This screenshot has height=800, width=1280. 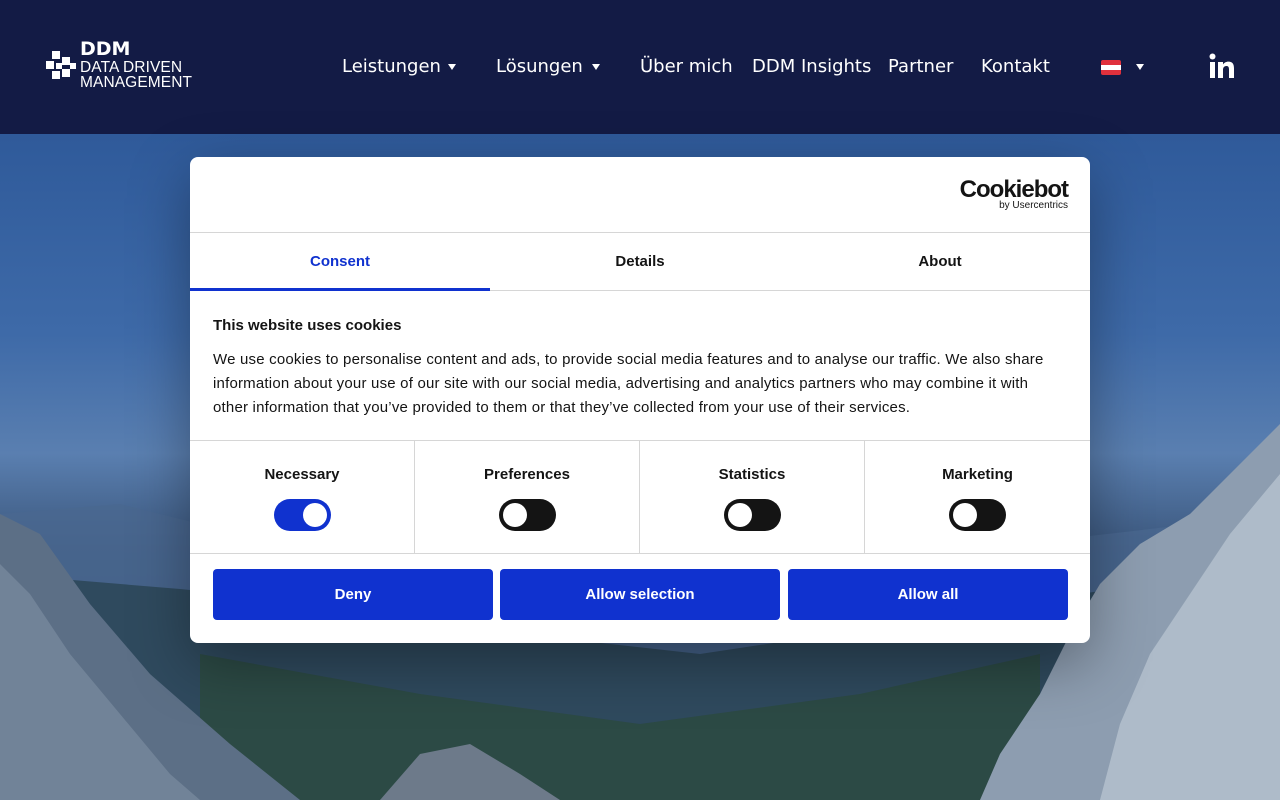 What do you see at coordinates (940, 261) in the screenshot?
I see `tab-about: About` at bounding box center [940, 261].